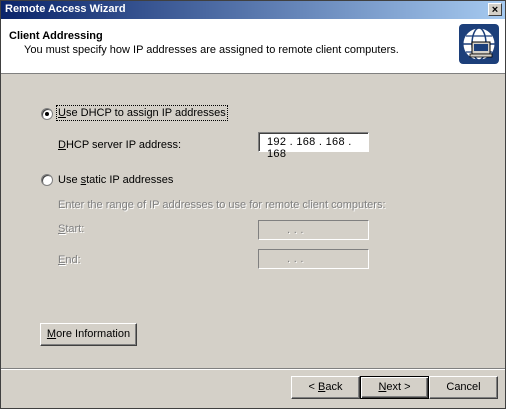  I want to click on end-ip-value: . . ., so click(295, 259).